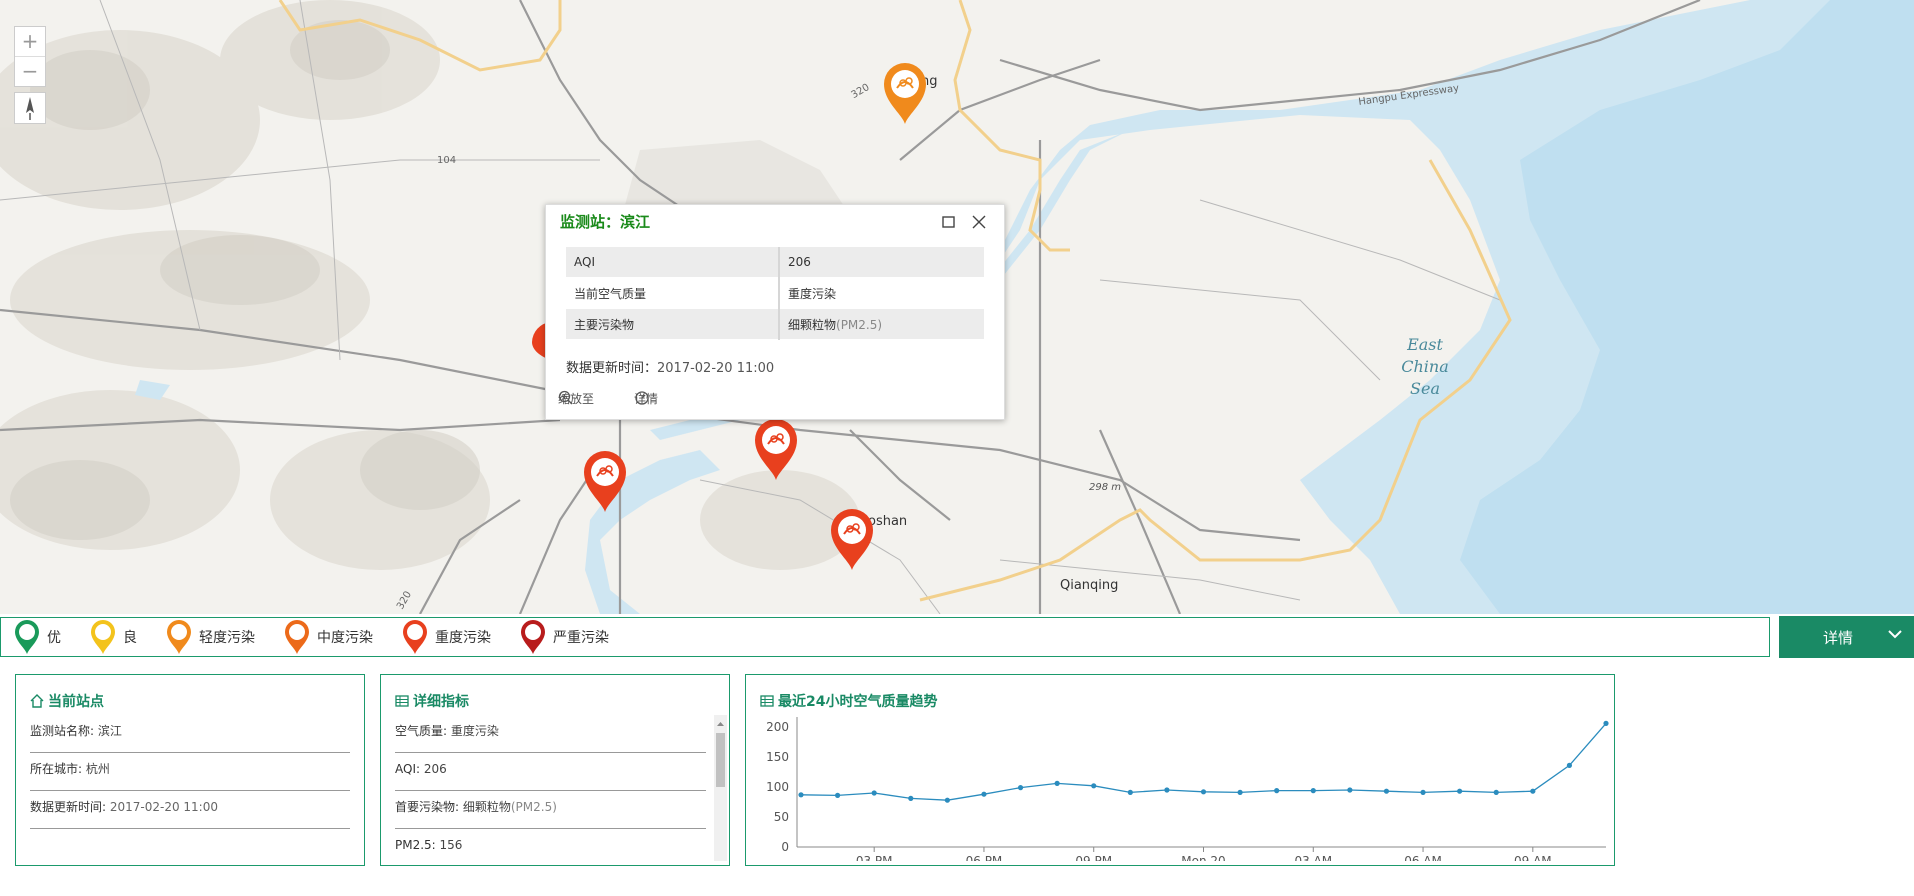  I want to click on popup-title: 监测站：滨江, so click(605, 222).